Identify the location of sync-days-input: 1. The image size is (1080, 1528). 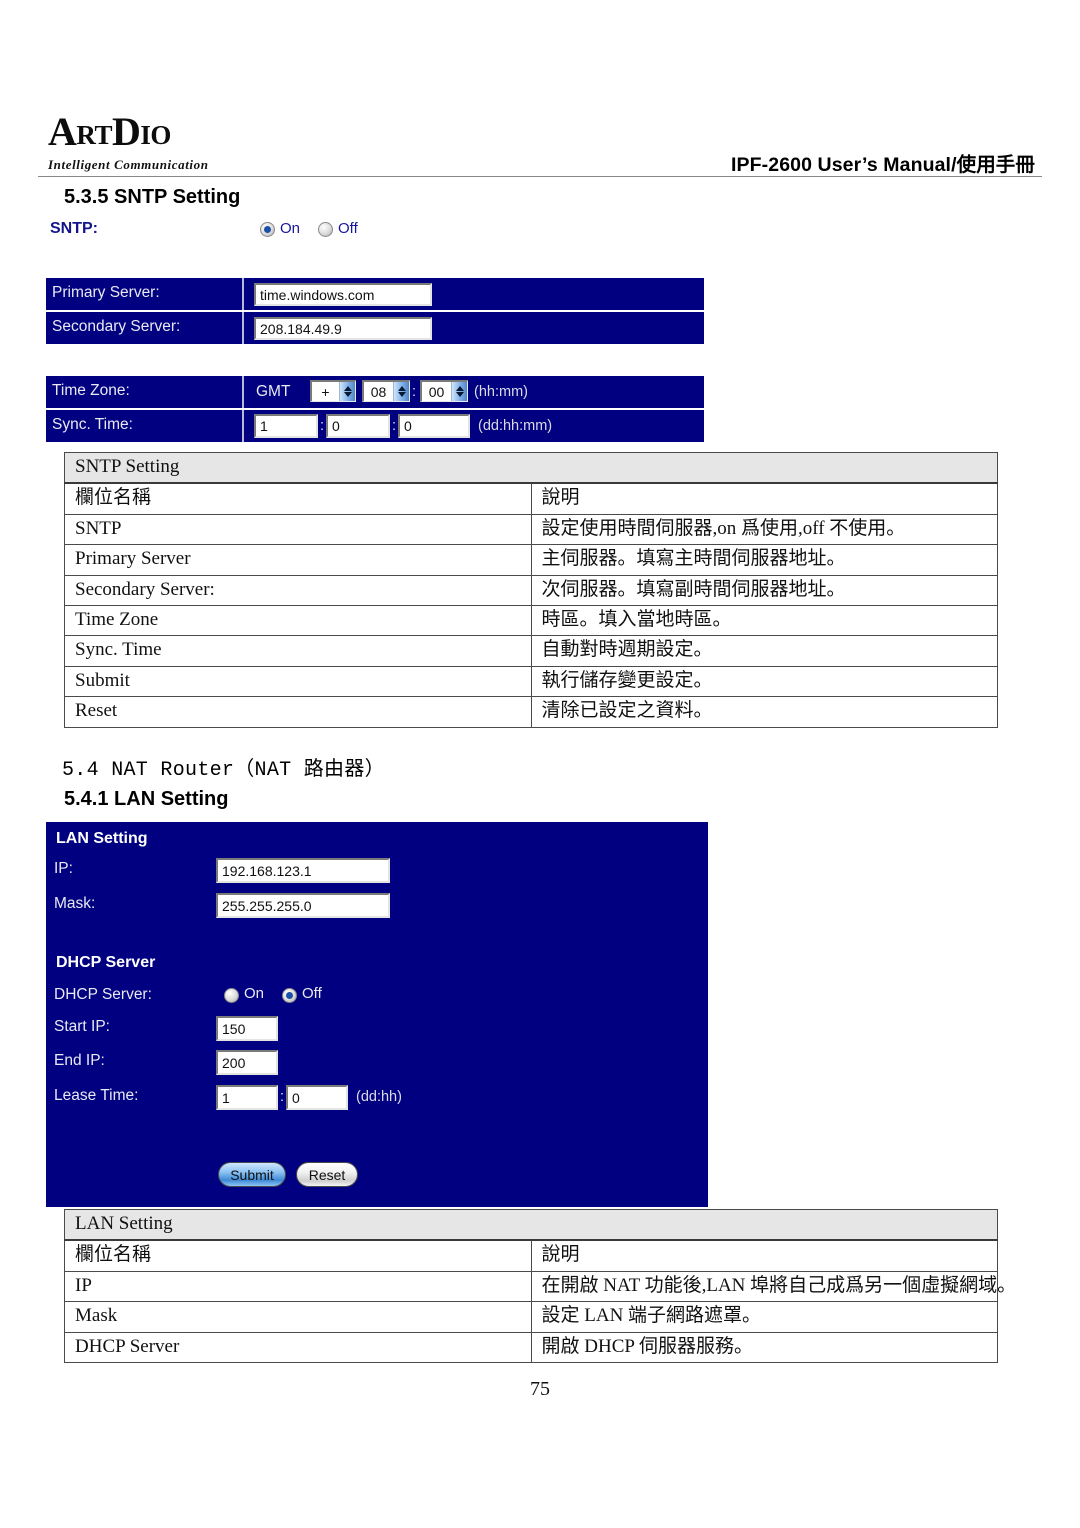
(286, 426).